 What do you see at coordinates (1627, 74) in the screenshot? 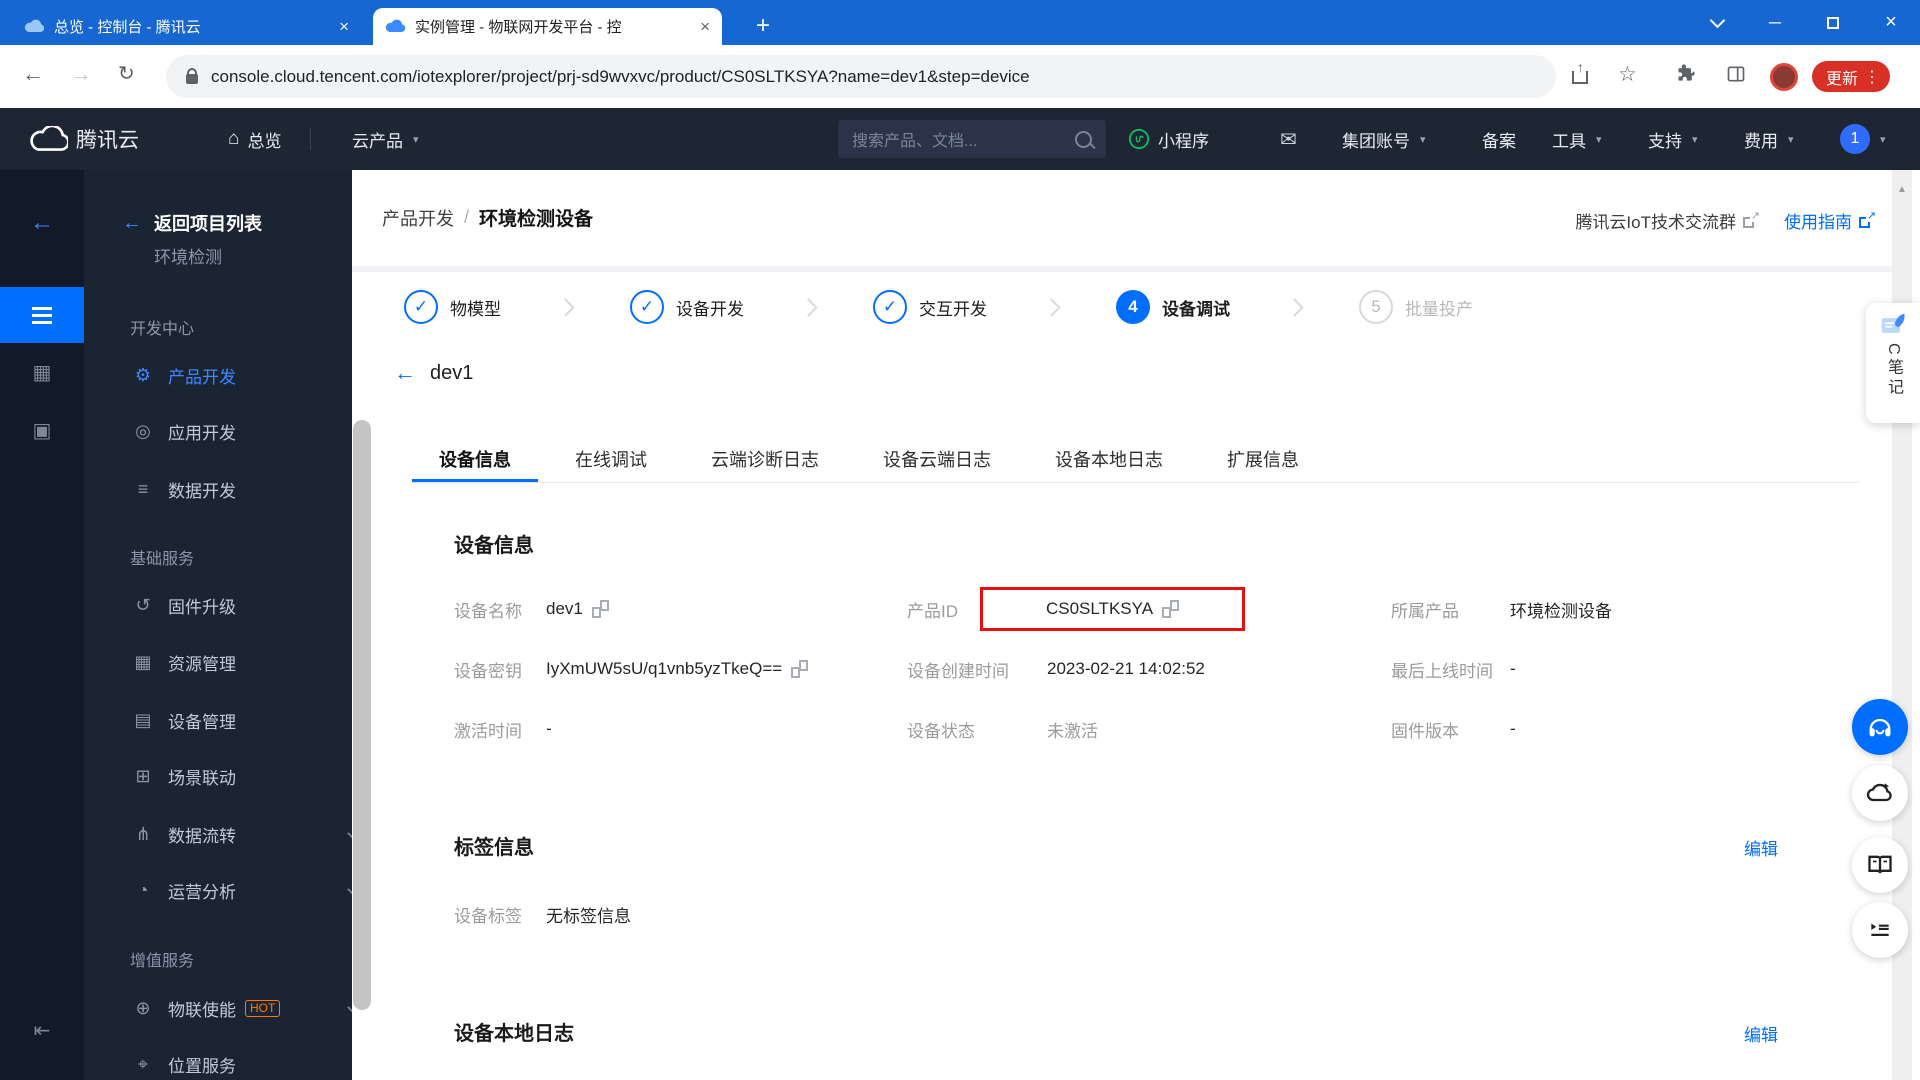
I see `bookmark-star-icon: ☆` at bounding box center [1627, 74].